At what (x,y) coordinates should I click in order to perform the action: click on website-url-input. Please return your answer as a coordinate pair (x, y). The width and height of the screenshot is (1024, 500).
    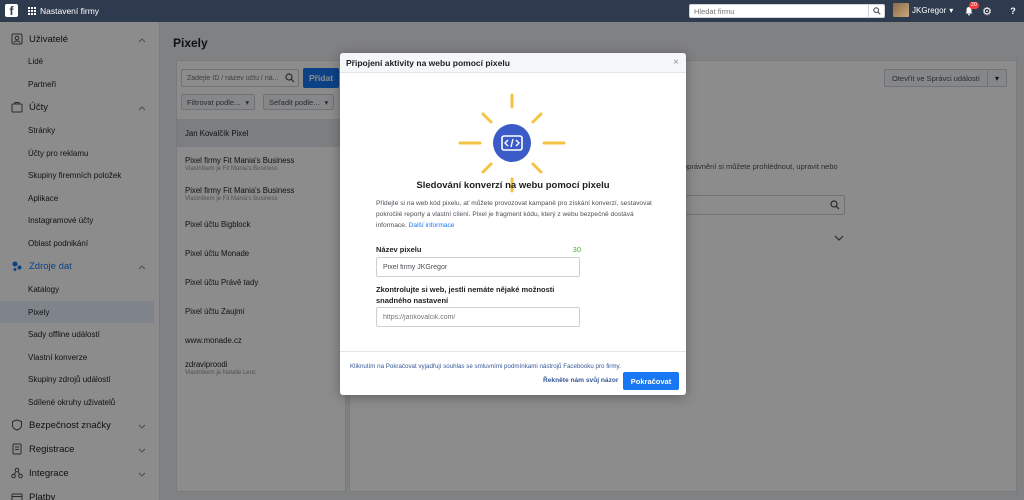
    Looking at the image, I should click on (478, 317).